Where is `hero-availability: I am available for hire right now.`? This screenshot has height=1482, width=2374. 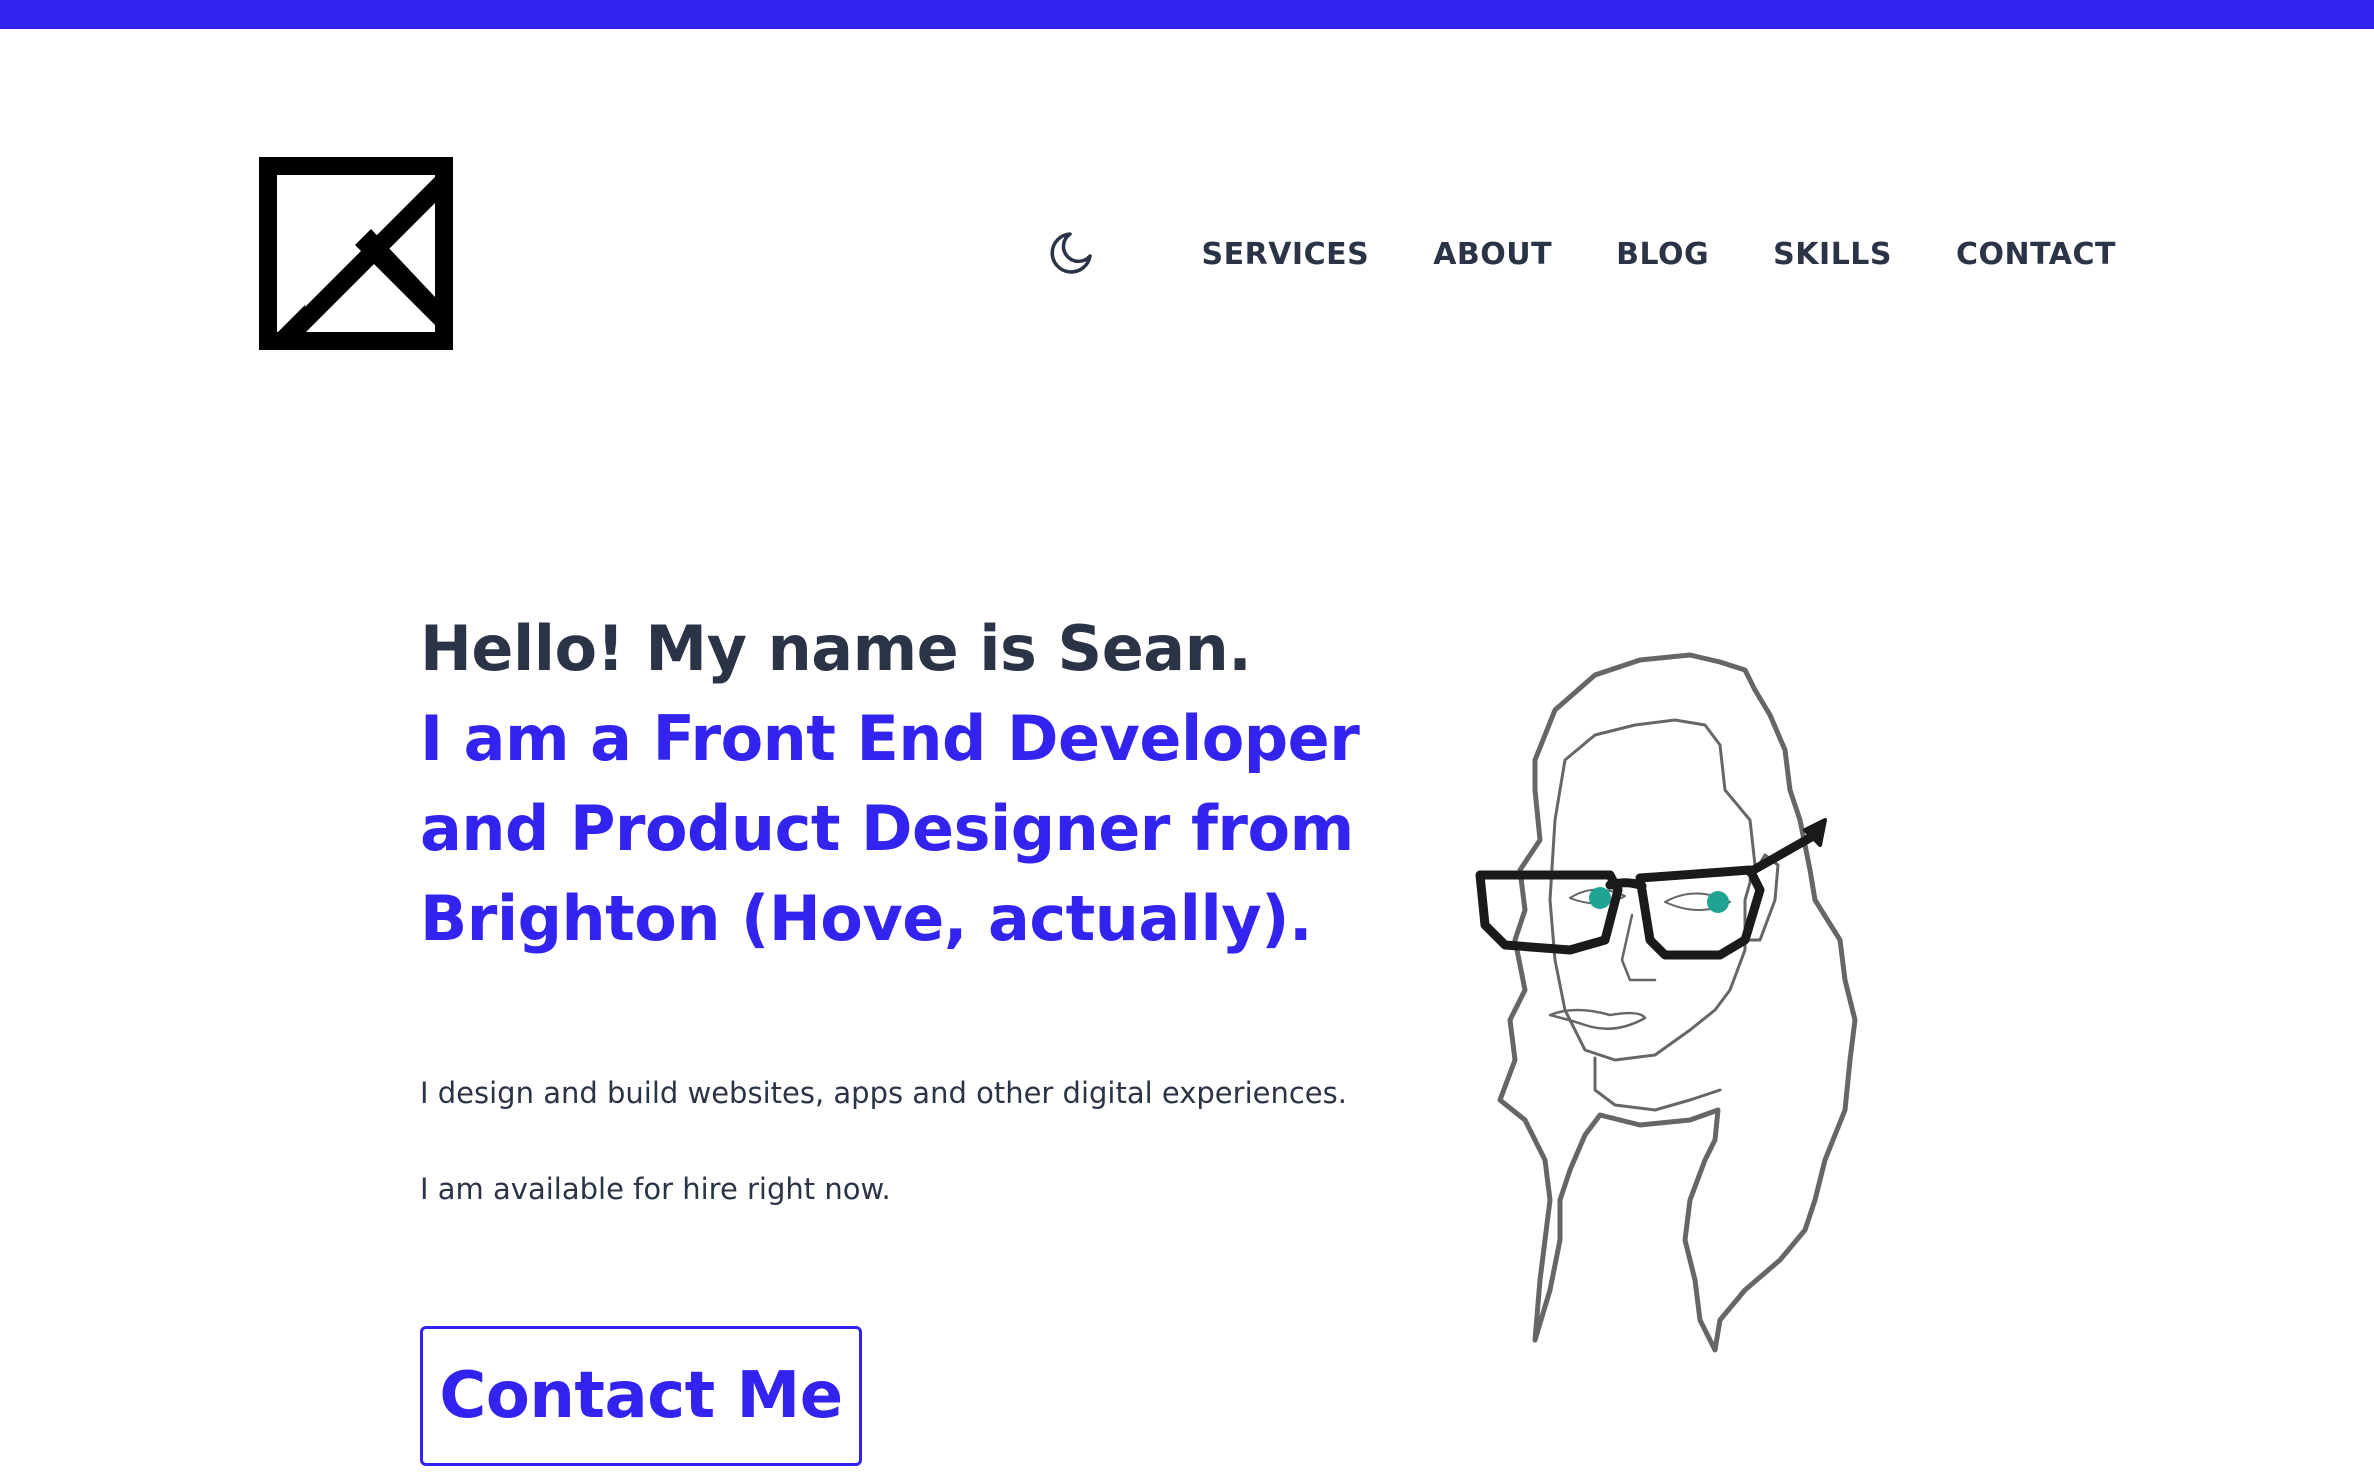
hero-availability: I am available for hire right now. is located at coordinates (655, 1189).